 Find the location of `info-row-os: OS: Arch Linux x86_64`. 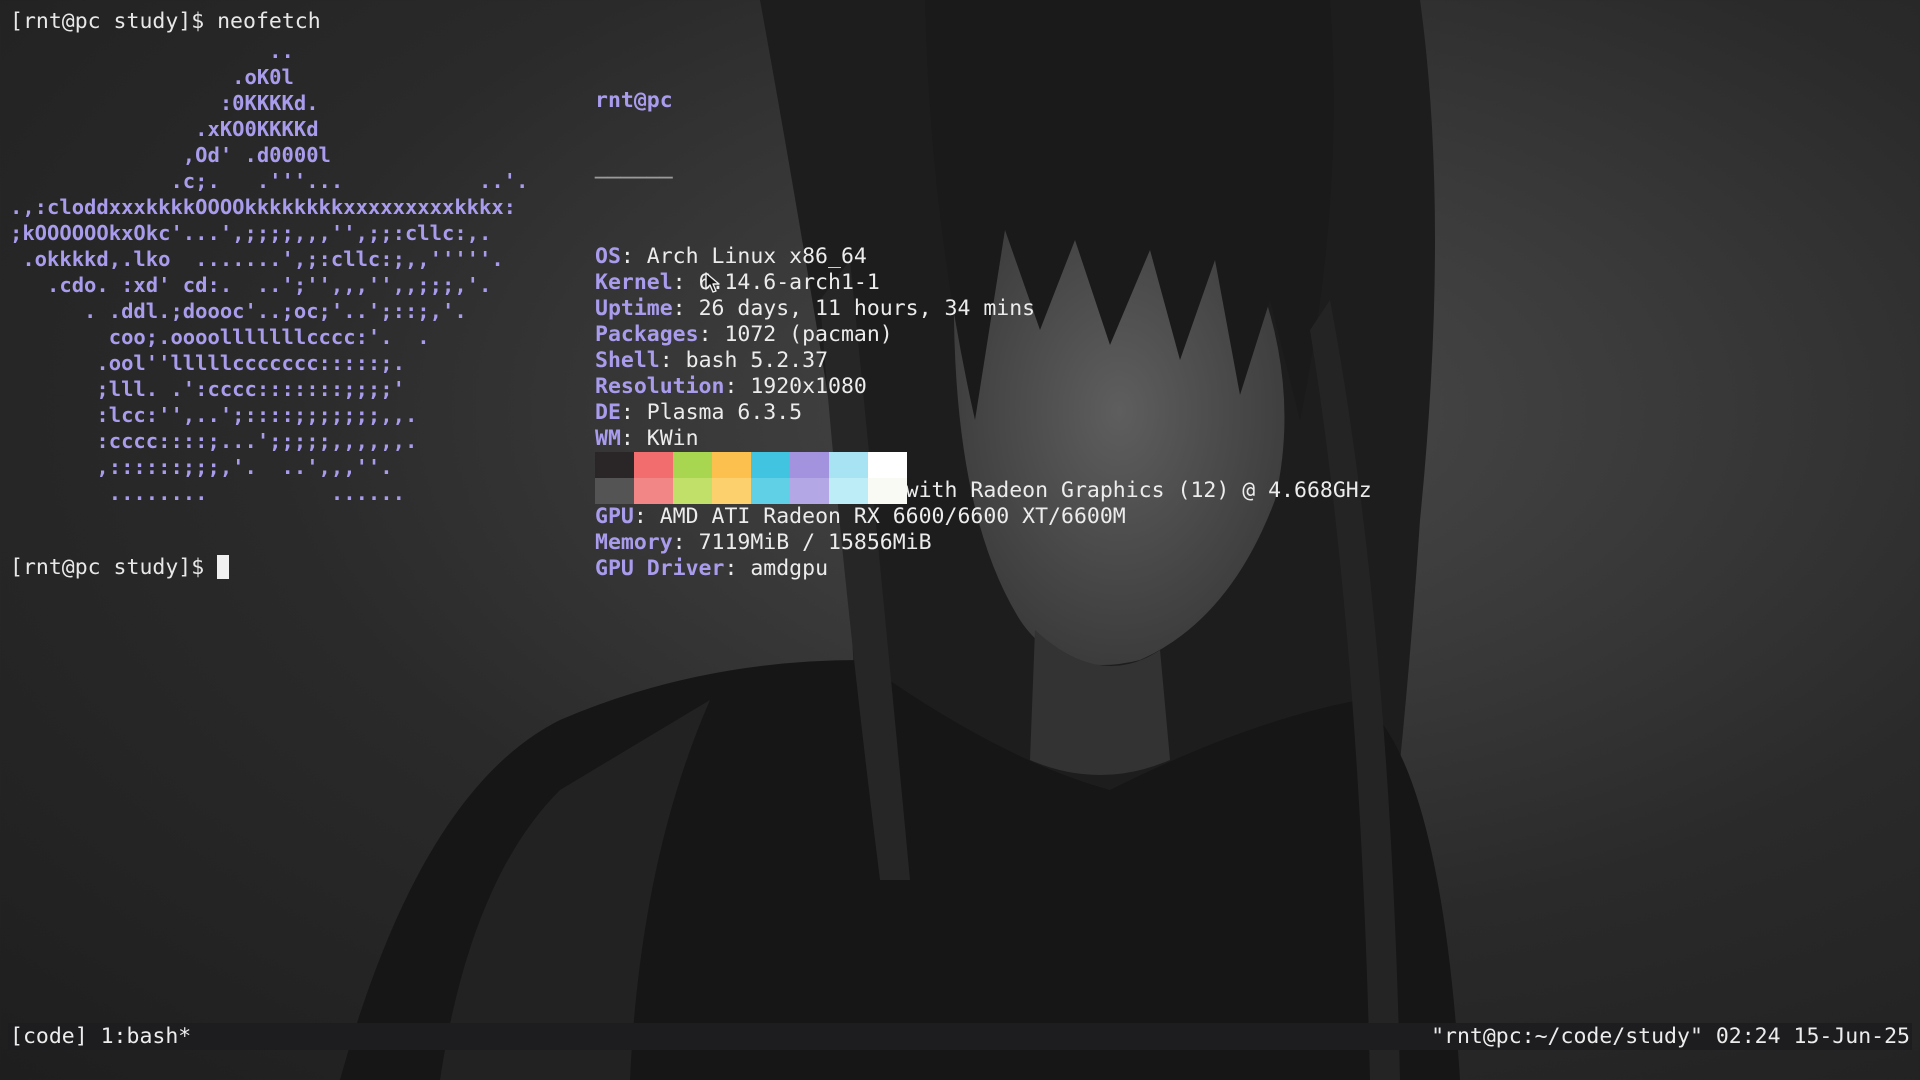

info-row-os: OS: Arch Linux x86_64 is located at coordinates (731, 256).